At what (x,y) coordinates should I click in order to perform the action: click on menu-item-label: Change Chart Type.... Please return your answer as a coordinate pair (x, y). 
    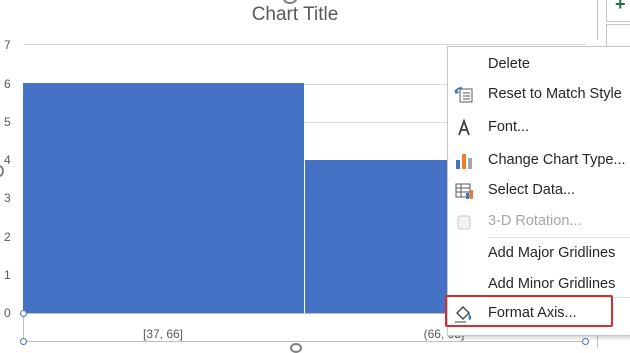
    Looking at the image, I should click on (557, 160).